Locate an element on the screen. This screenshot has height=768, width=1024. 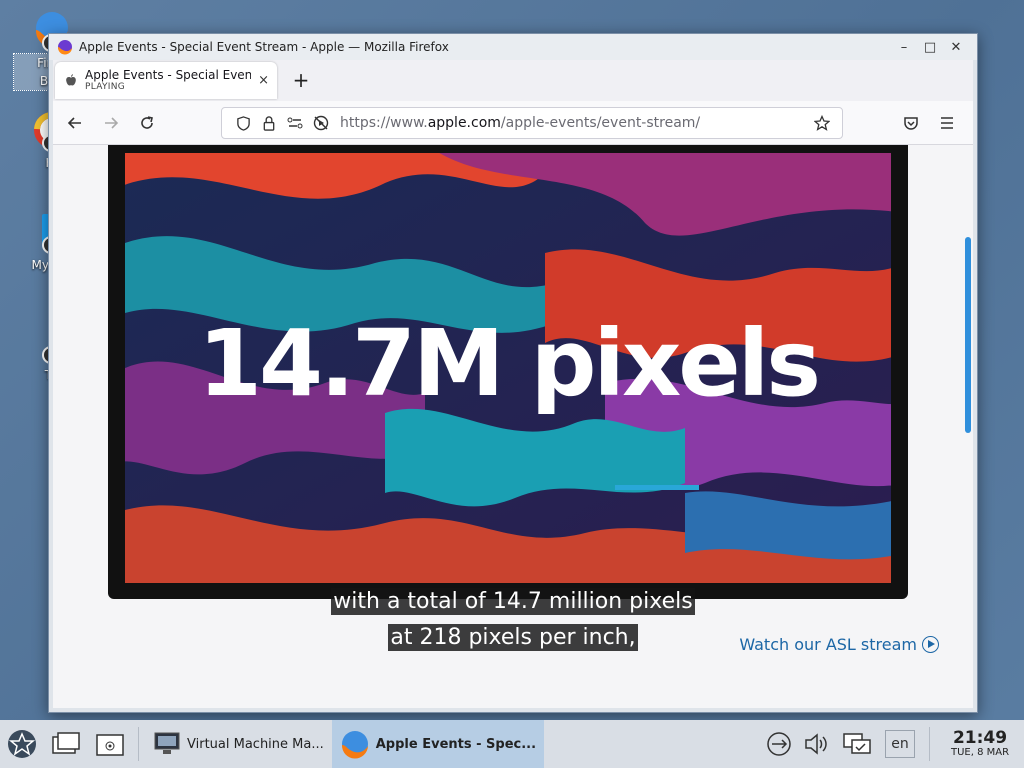
hamburger-menu-icon is located at coordinates (947, 123).